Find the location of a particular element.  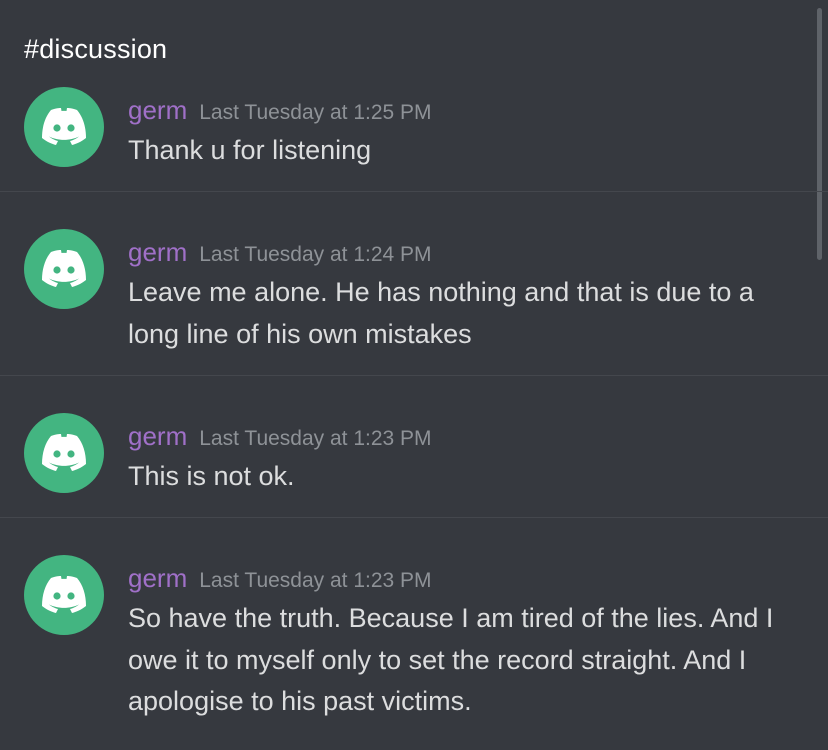

timestamp: Last Tuesday at 1:24 PM is located at coordinates (315, 254).